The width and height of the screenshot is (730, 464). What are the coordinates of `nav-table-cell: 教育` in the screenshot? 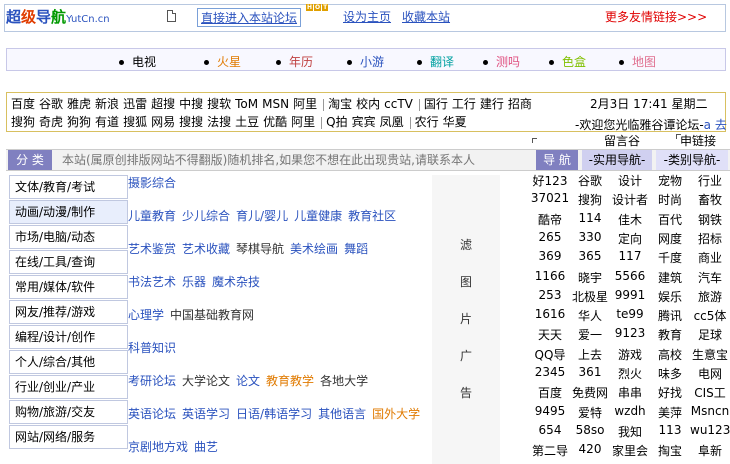 It's located at (670, 334).